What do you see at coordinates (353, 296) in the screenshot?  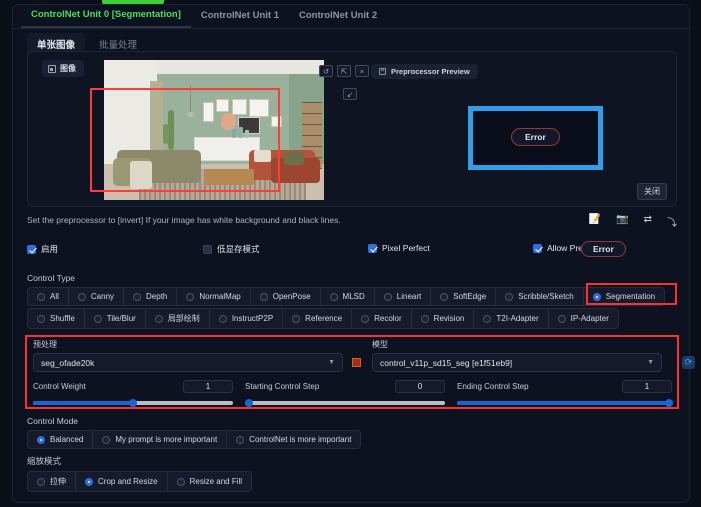 I see `control-type-mlsd-label: MLSD` at bounding box center [353, 296].